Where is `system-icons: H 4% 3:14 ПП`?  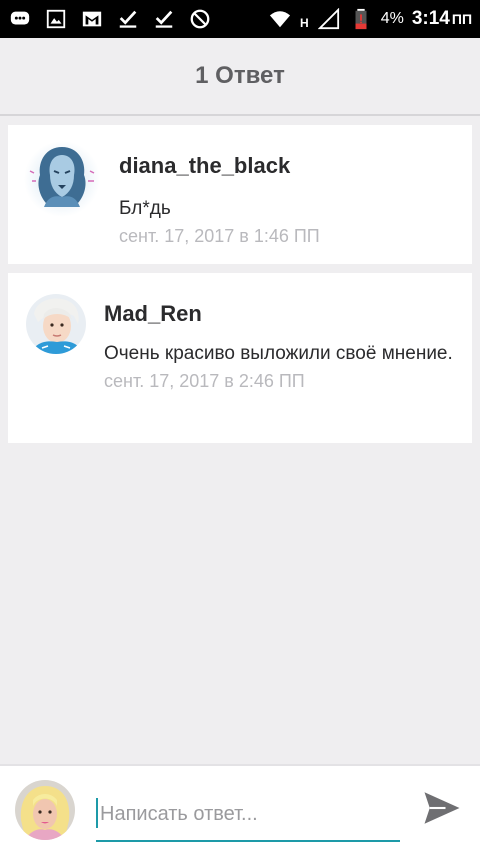 system-icons: H 4% 3:14 ПП is located at coordinates (370, 19).